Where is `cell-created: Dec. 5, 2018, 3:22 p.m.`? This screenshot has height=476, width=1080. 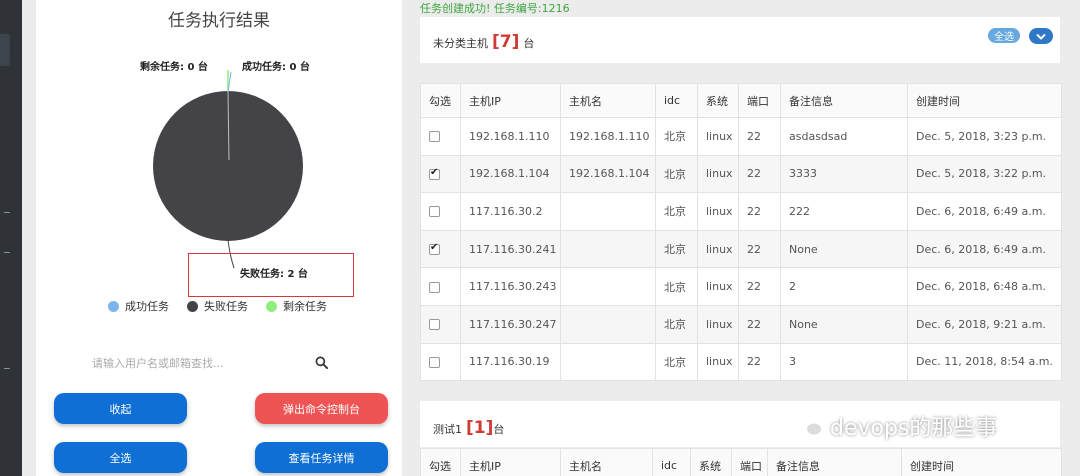 cell-created: Dec. 5, 2018, 3:22 p.m. is located at coordinates (984, 174).